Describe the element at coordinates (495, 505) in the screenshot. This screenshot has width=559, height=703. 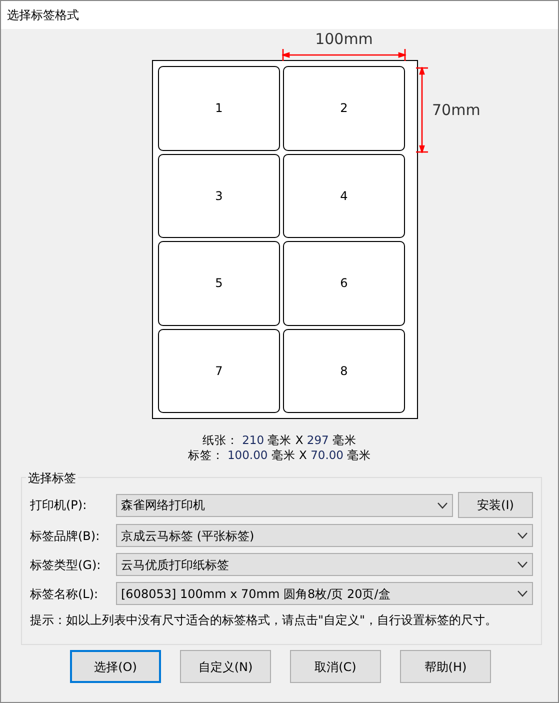
I see `install-button: 安装(I)` at that location.